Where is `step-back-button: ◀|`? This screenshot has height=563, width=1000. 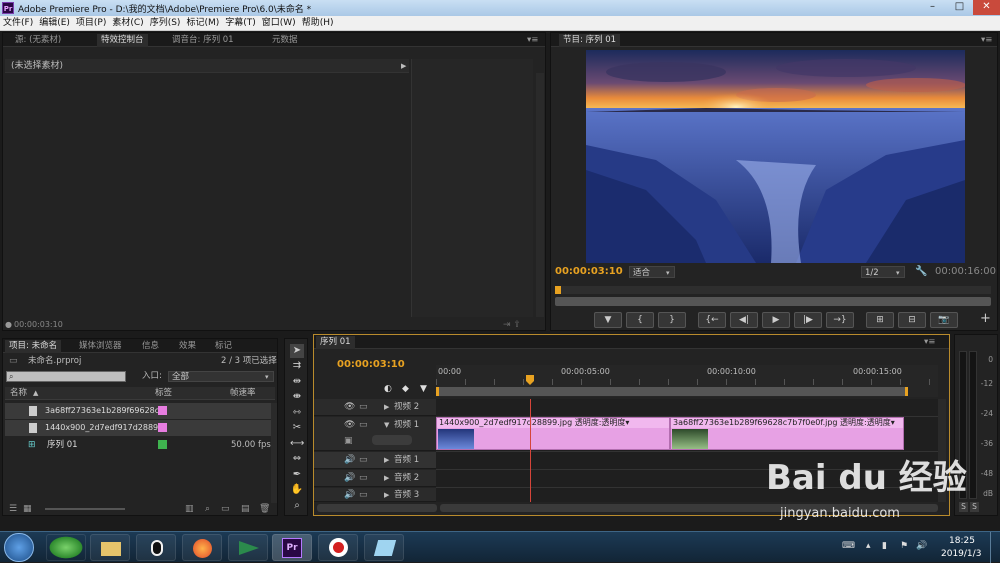 step-back-button: ◀| is located at coordinates (744, 320).